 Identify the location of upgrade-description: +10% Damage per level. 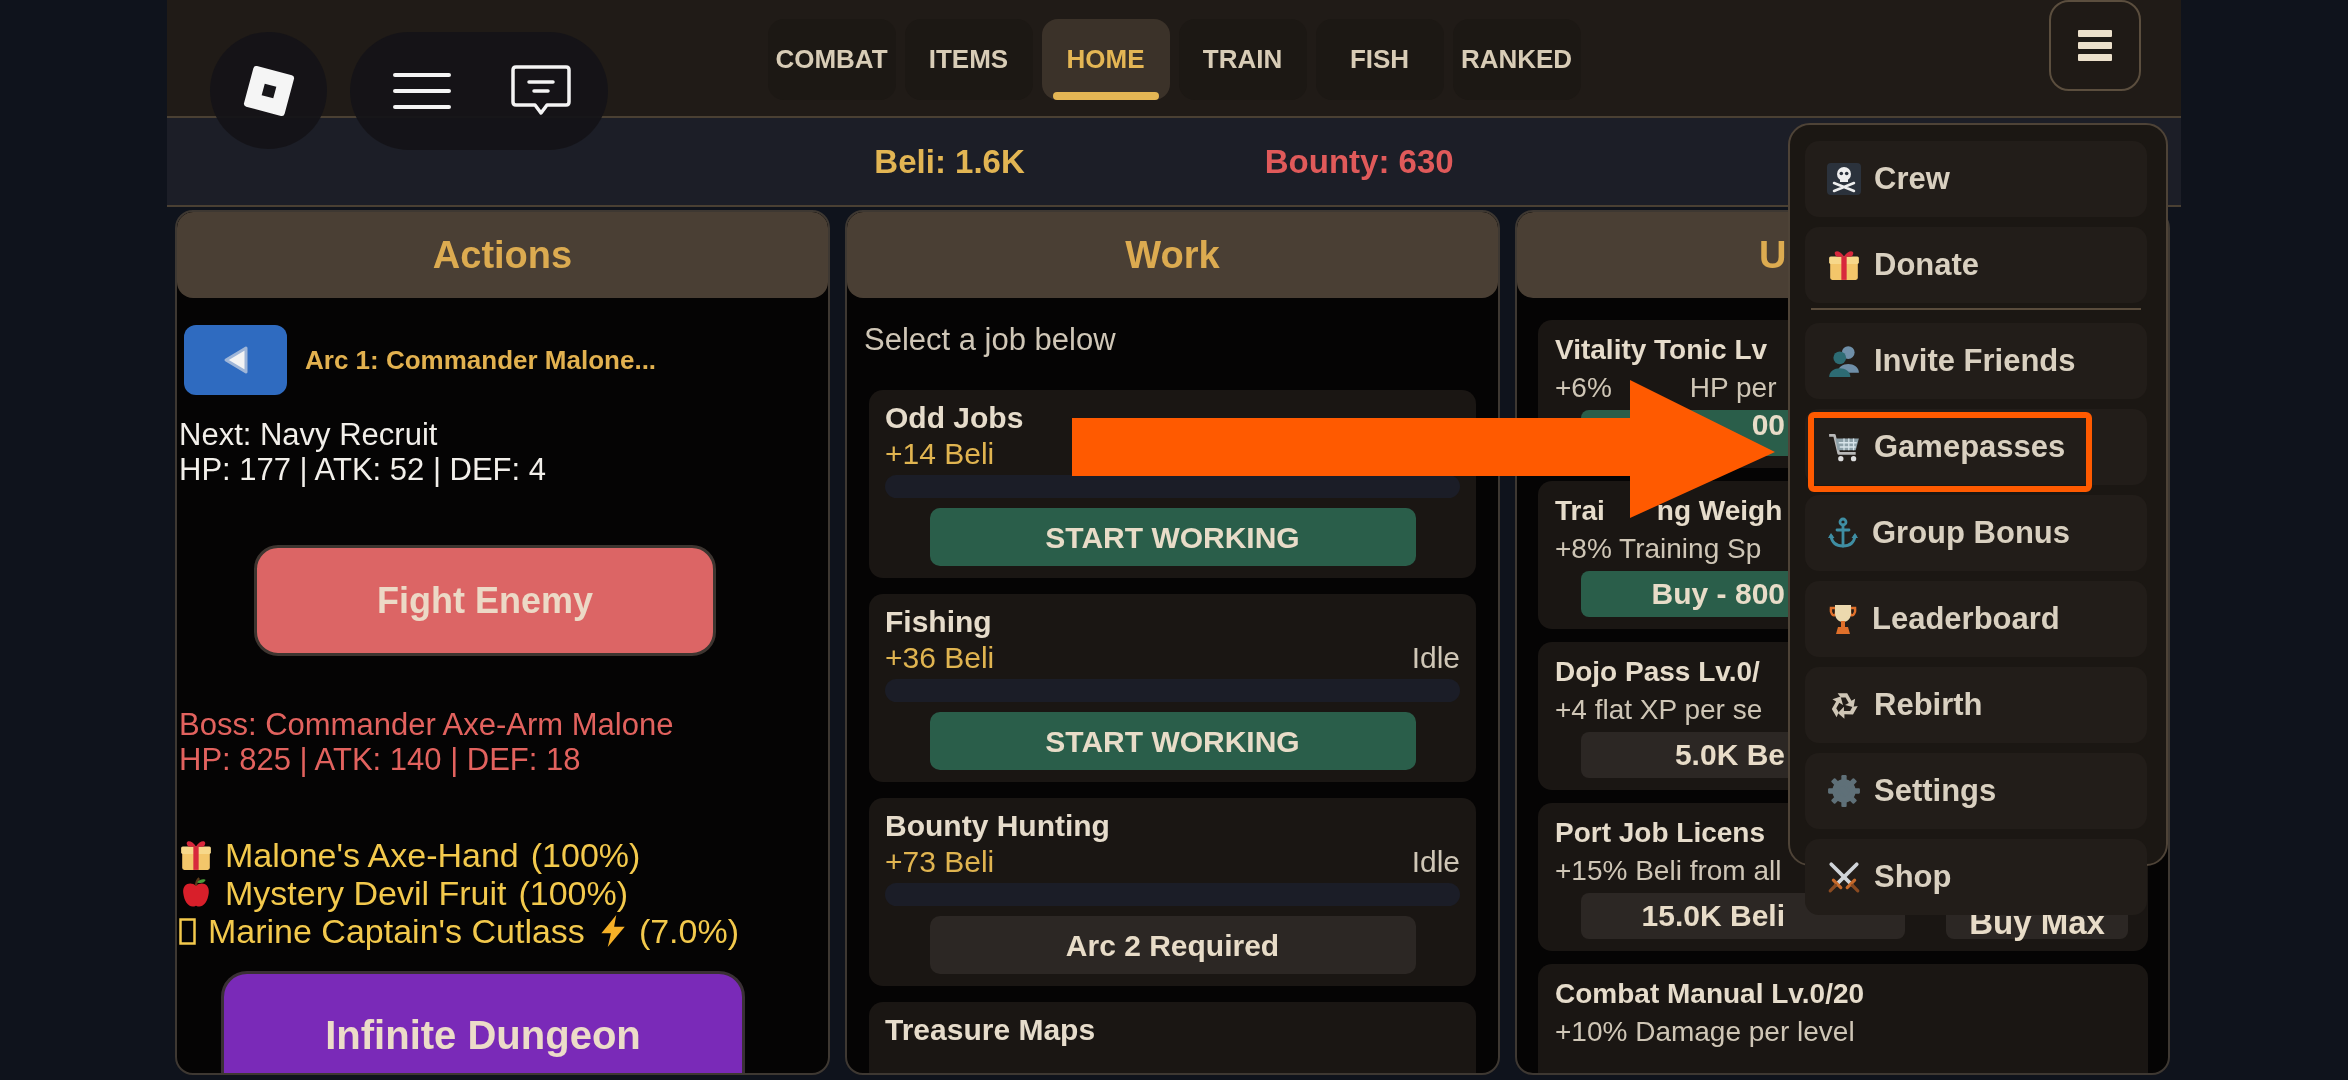
(1705, 1032).